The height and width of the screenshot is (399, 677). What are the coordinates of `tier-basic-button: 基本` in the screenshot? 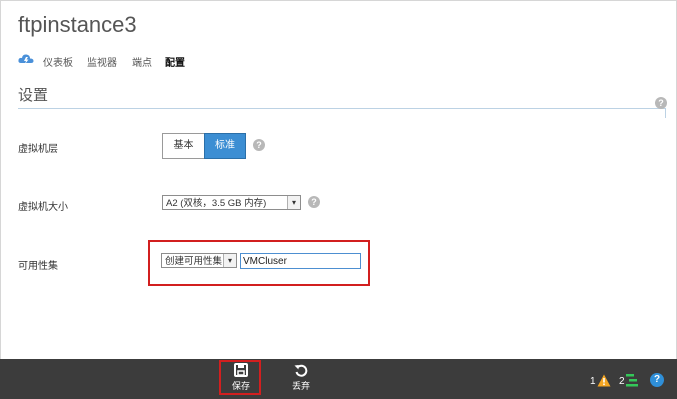 It's located at (184, 146).